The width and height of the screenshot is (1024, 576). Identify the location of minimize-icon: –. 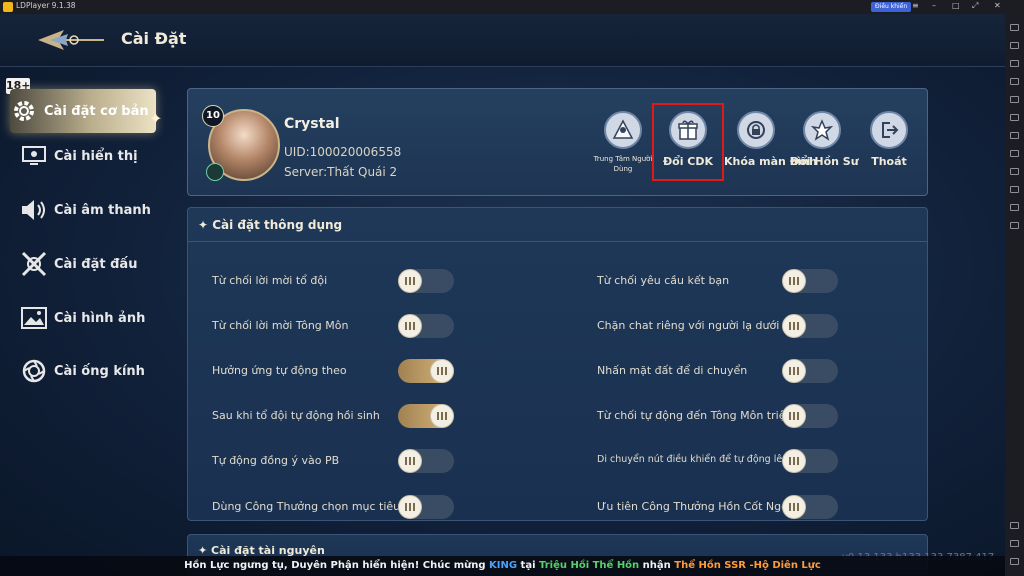
(934, 5).